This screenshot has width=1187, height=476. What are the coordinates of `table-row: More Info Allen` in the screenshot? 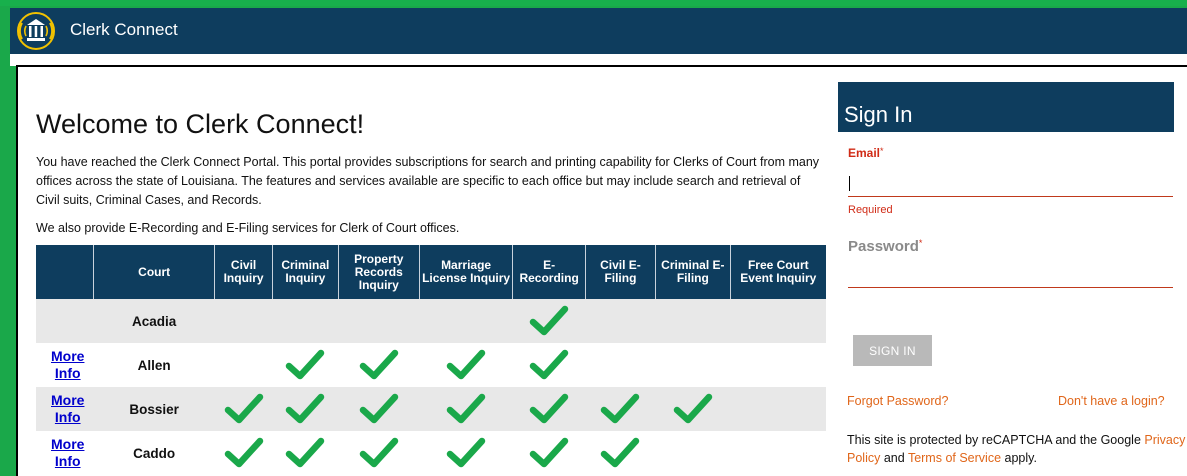 It's located at (431, 365).